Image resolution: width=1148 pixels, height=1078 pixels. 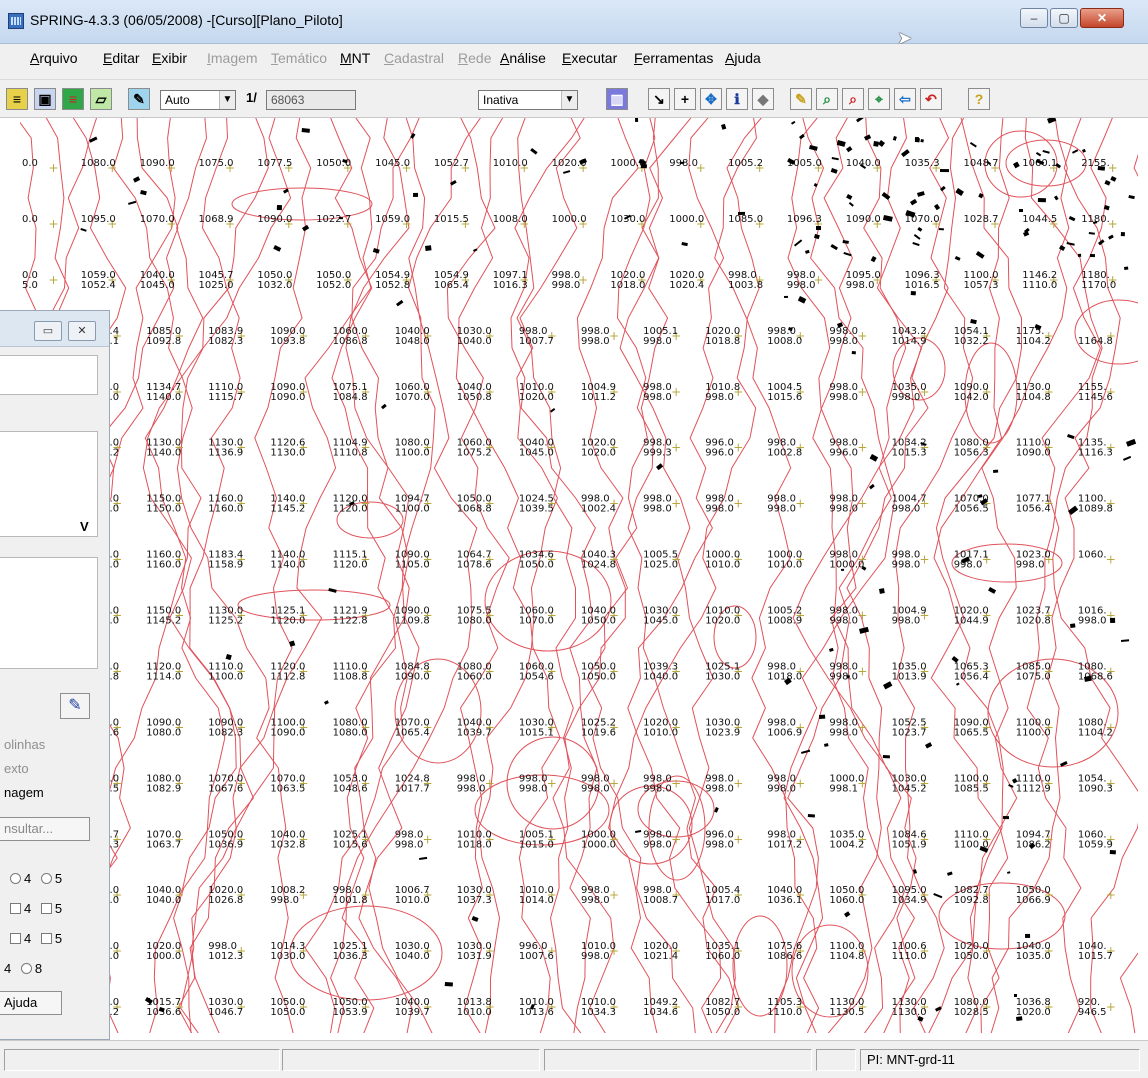 I want to click on elevation-label: 1018.0, so click(x=627, y=285).